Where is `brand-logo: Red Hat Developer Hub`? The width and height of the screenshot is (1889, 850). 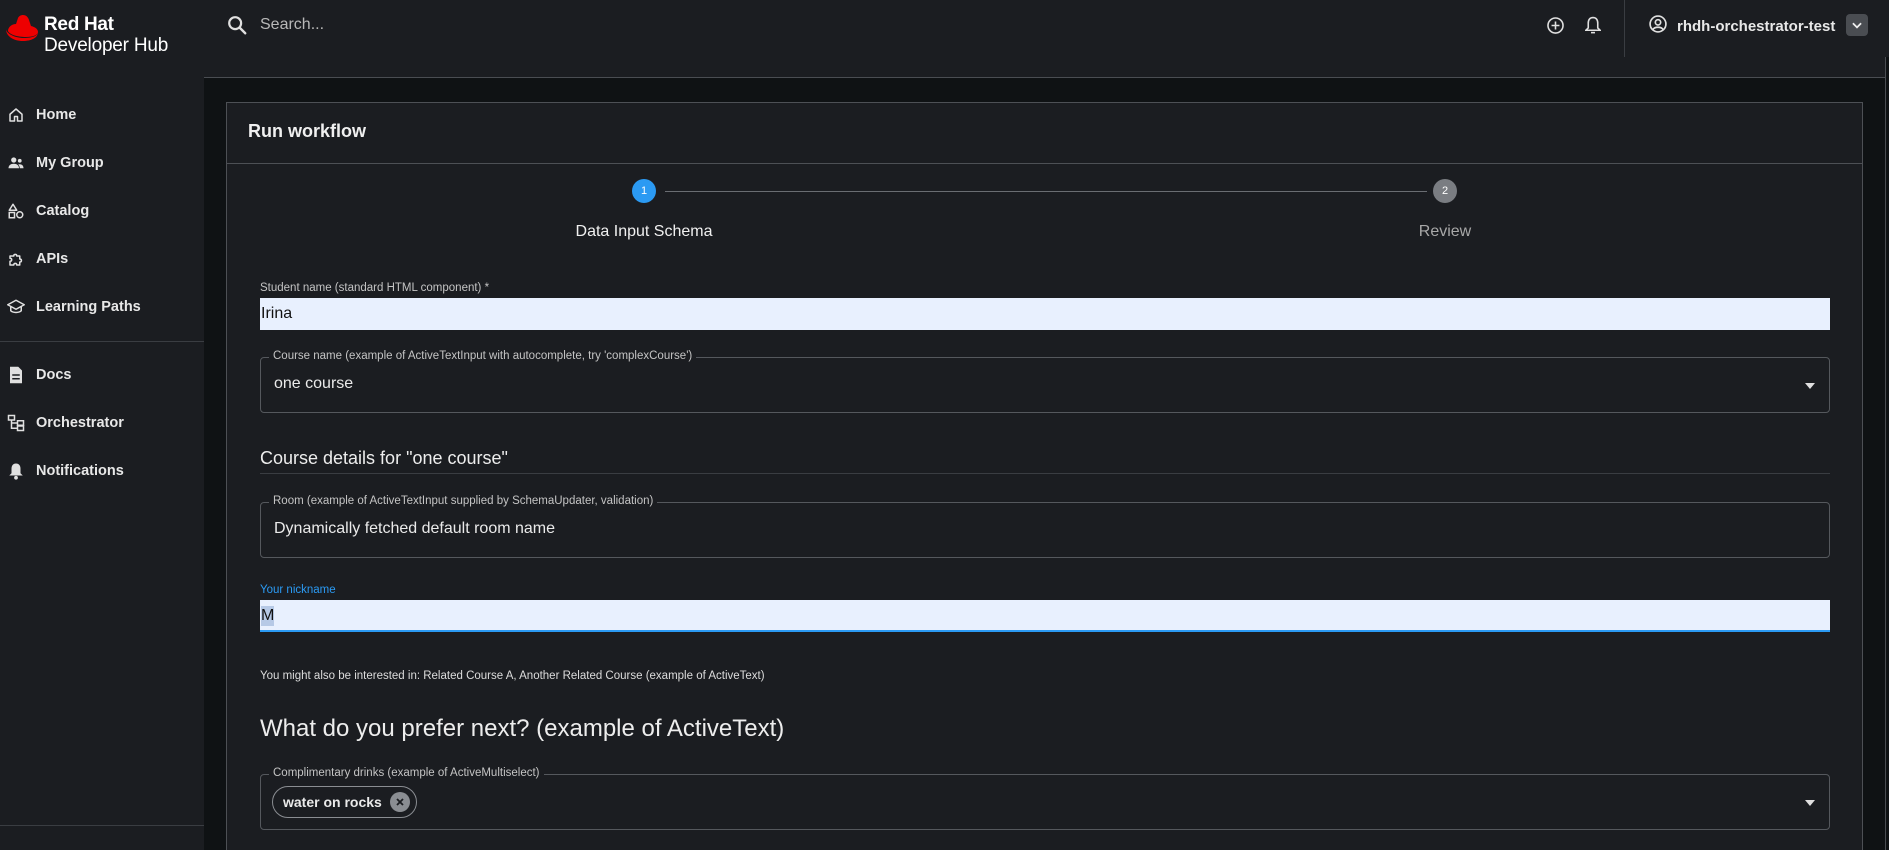 brand-logo: Red Hat Developer Hub is located at coordinates (86, 35).